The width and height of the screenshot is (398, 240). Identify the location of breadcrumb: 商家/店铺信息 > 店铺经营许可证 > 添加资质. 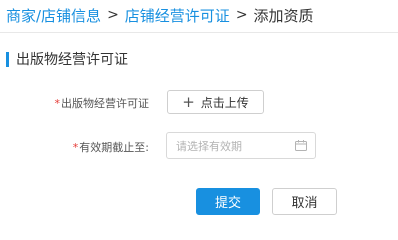
(160, 15).